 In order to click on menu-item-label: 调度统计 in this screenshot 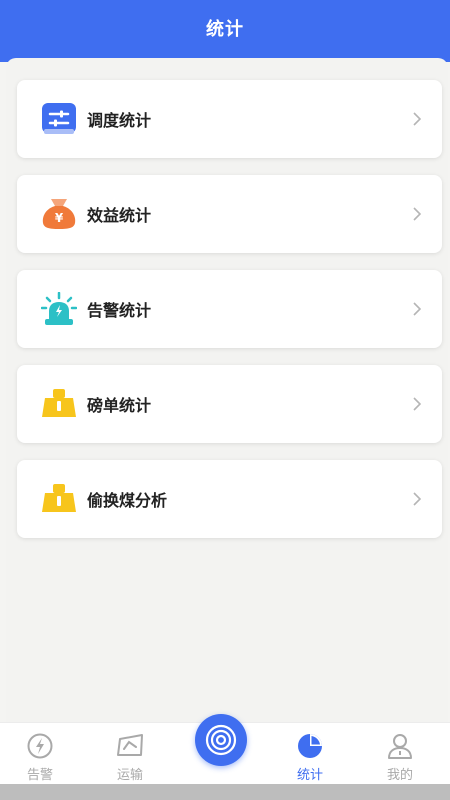, I will do `click(119, 120)`.